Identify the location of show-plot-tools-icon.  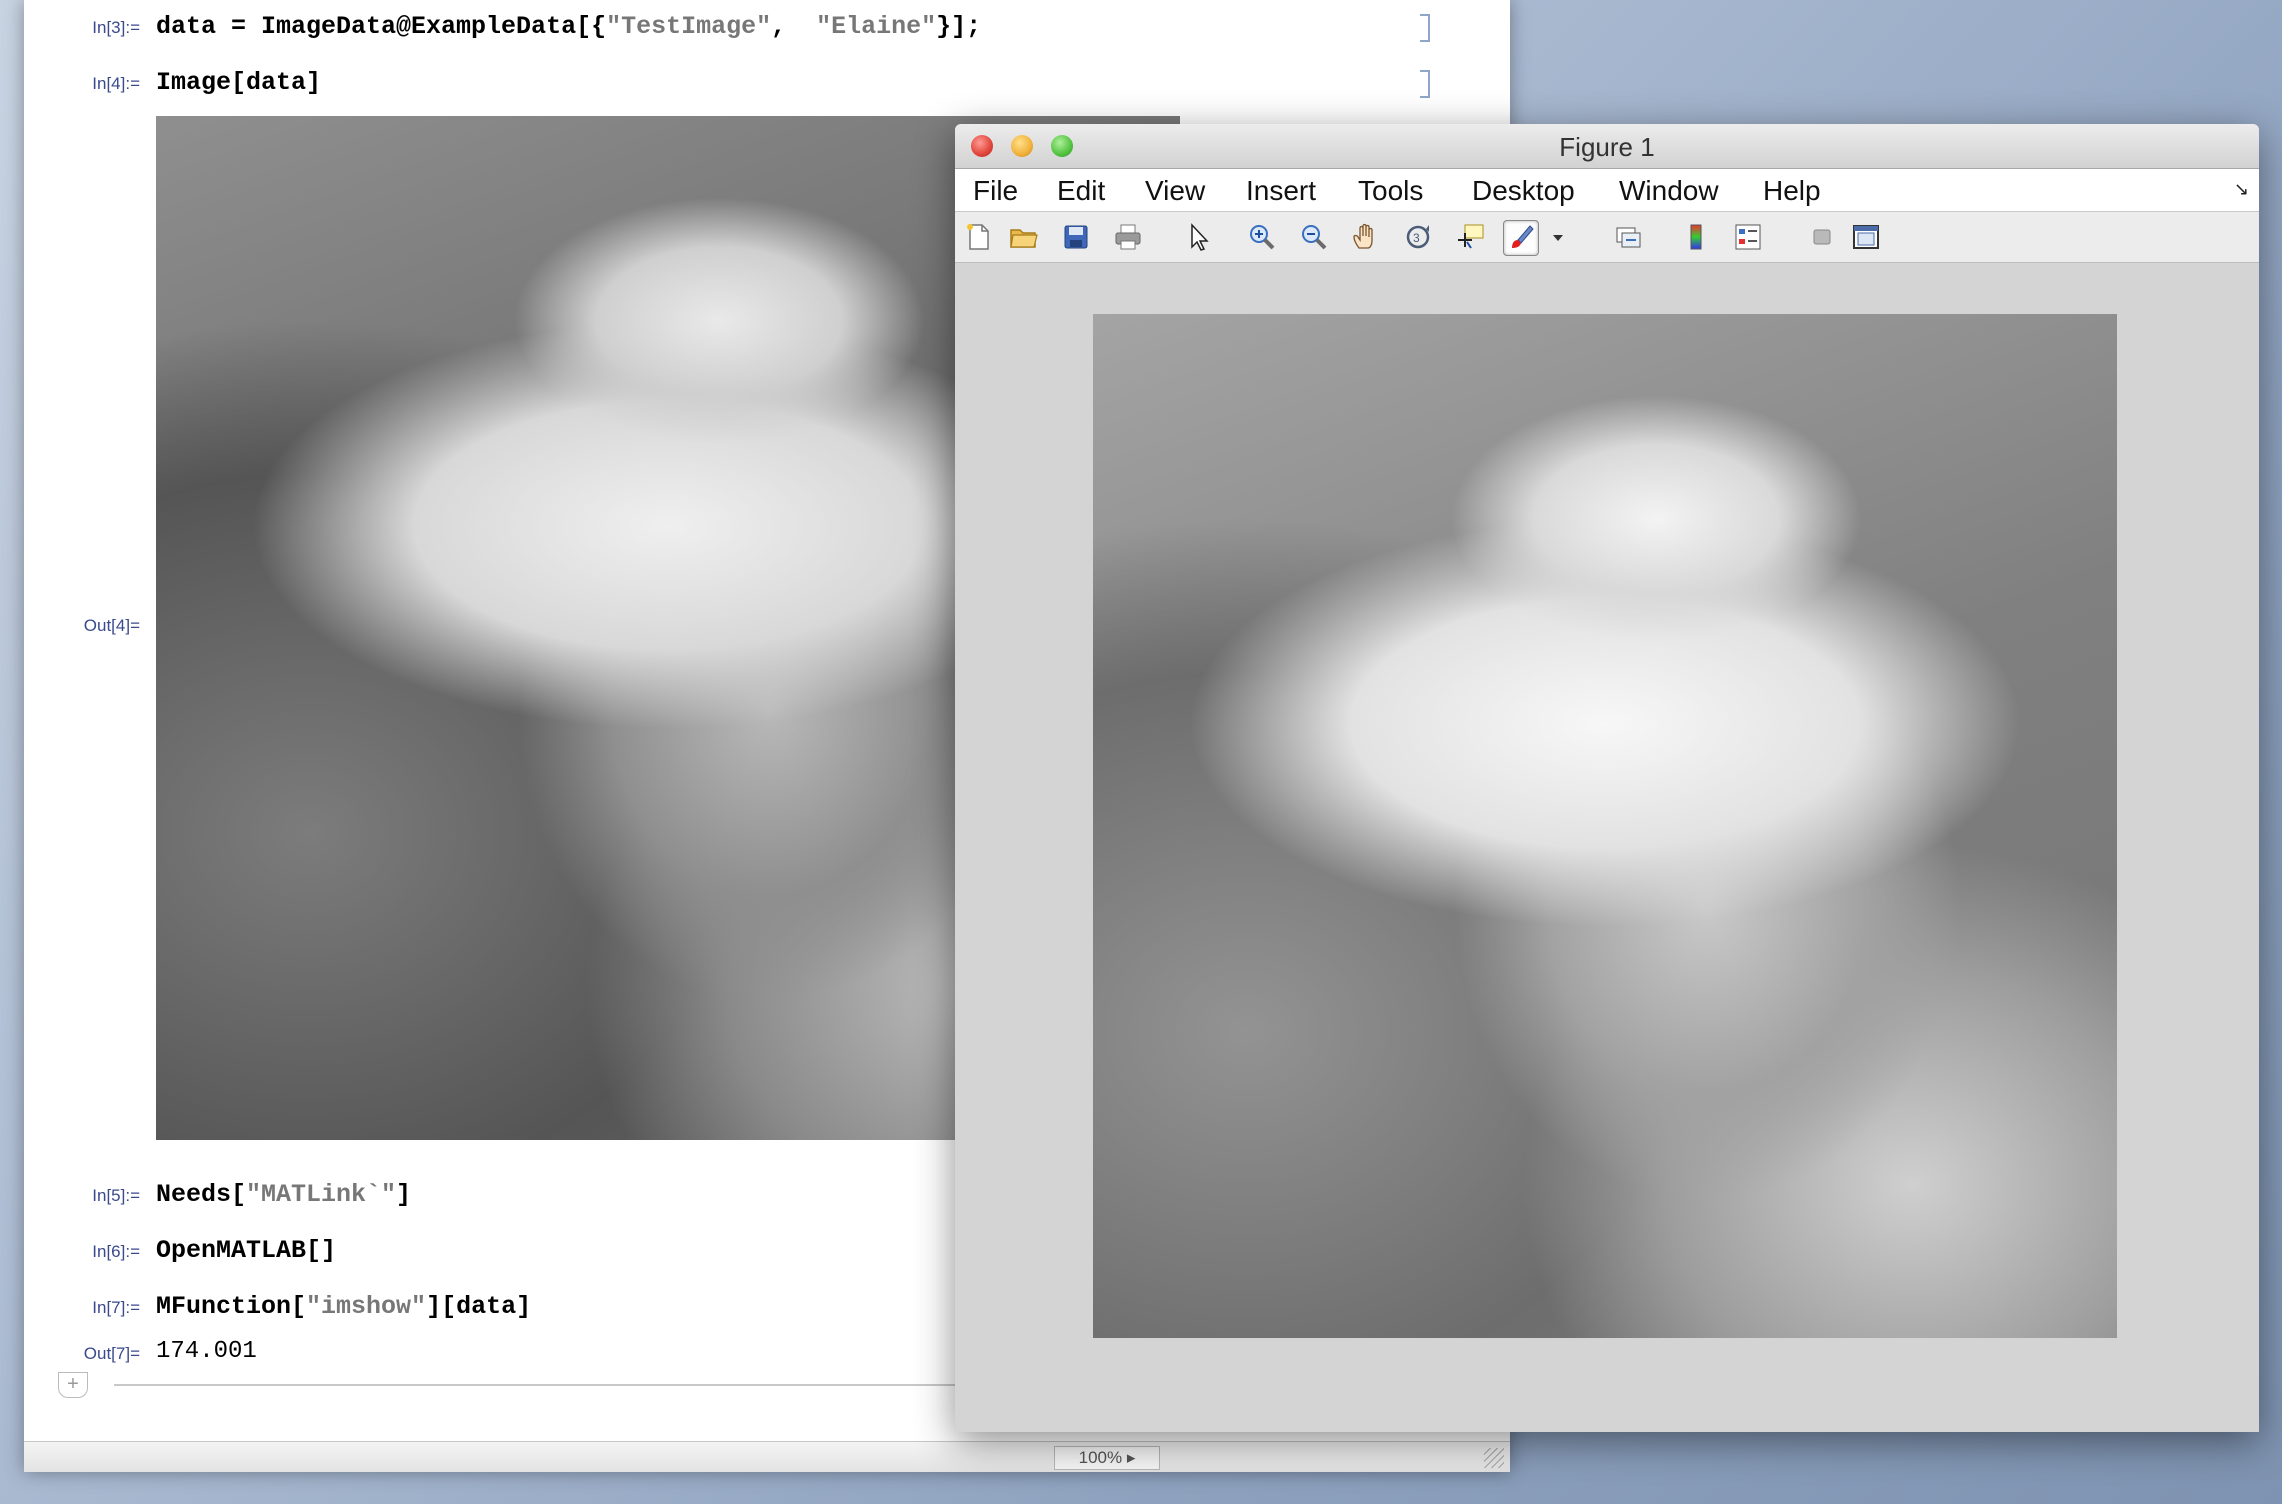
(1866, 237).